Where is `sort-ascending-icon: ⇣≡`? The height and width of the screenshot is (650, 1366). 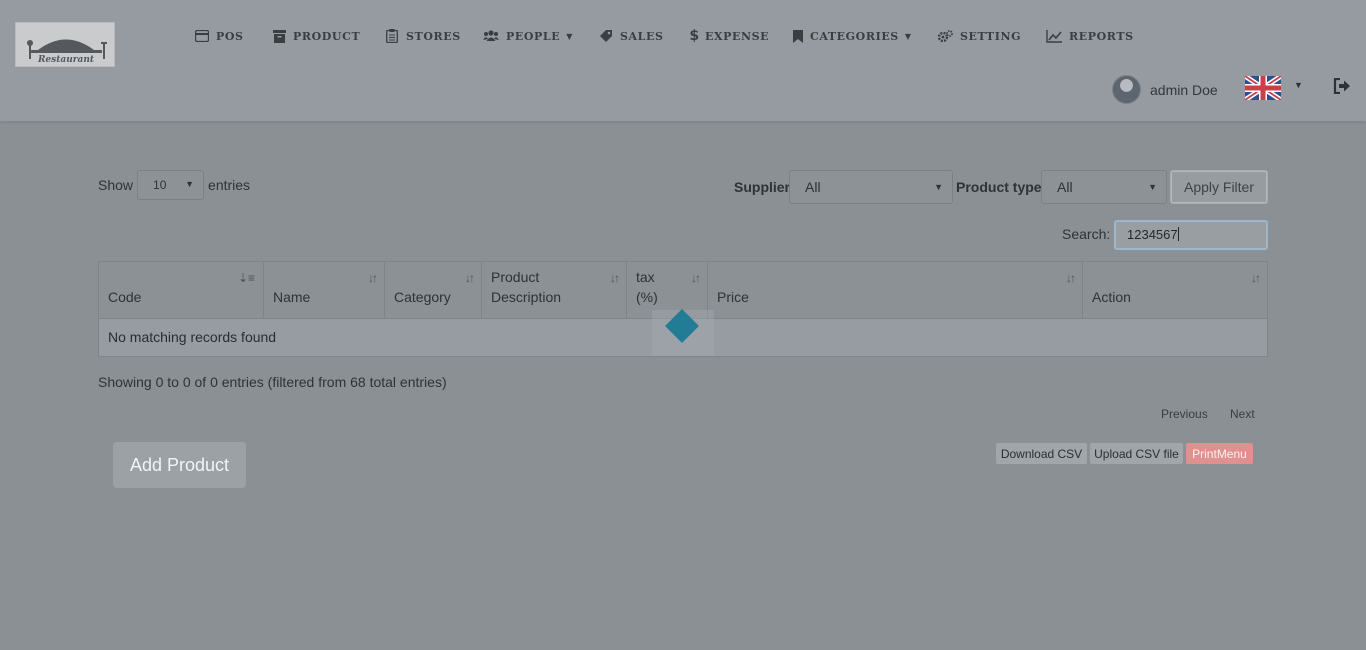 sort-ascending-icon: ⇣≡ is located at coordinates (246, 278).